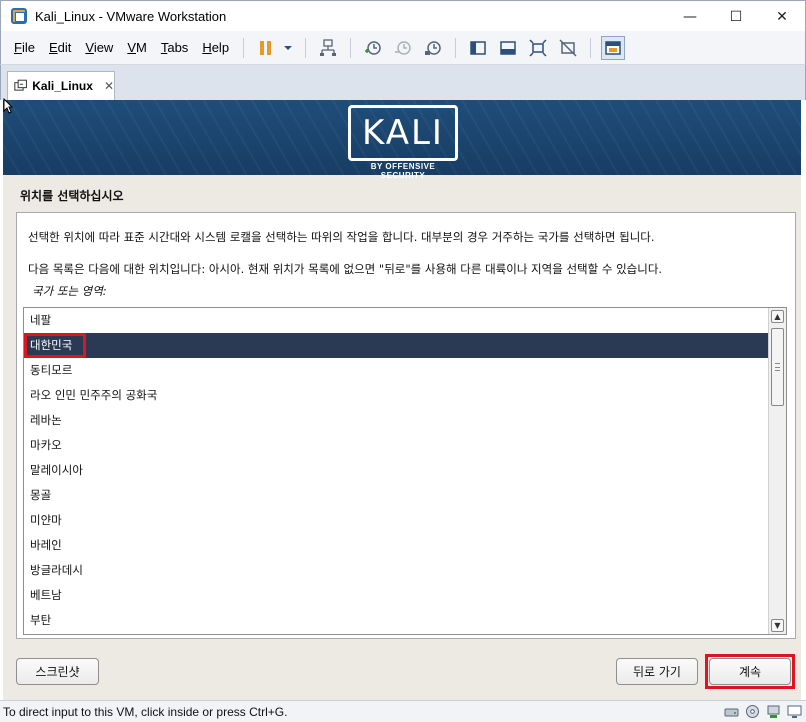 Image resolution: width=806 pixels, height=722 pixels. I want to click on page-title: 위치를 선택하십시오, so click(72, 196).